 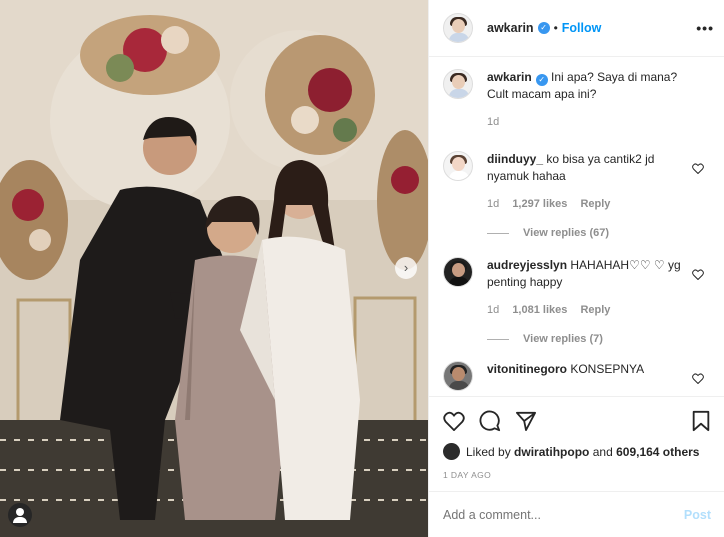 What do you see at coordinates (515, 159) in the screenshot?
I see `comment-username: diinduyy_` at bounding box center [515, 159].